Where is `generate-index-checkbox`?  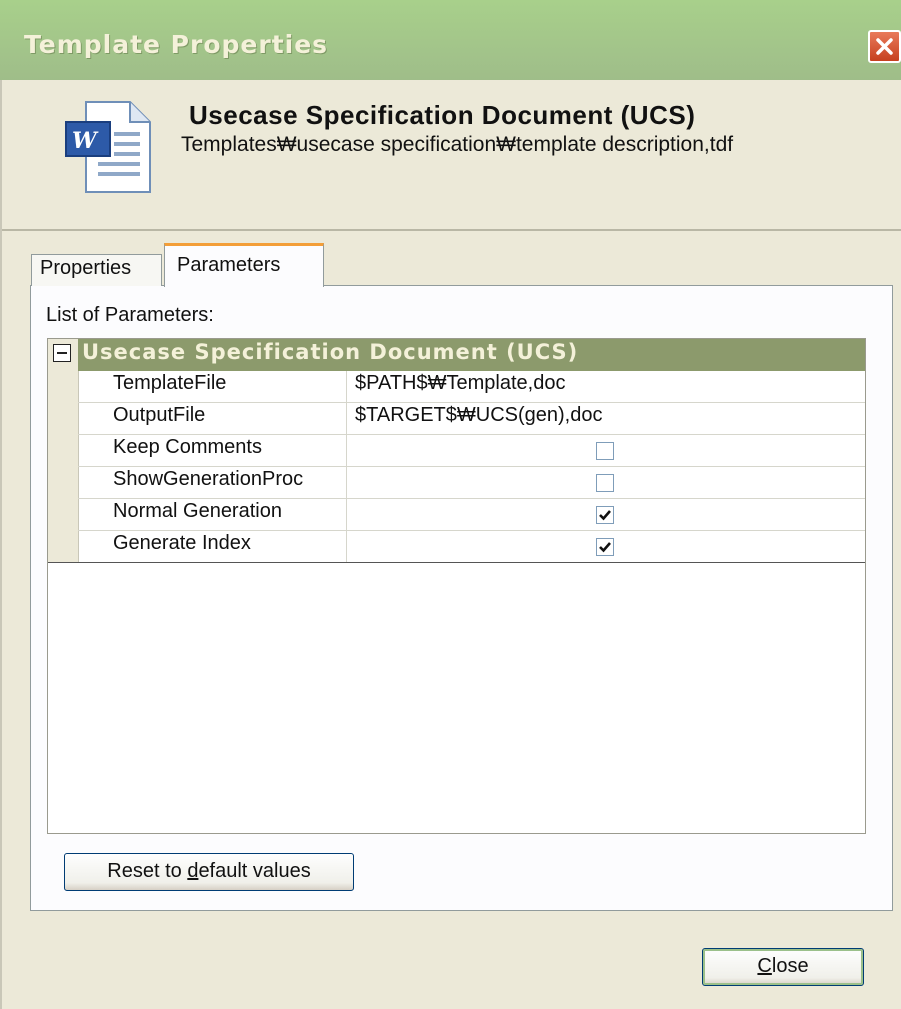
generate-index-checkbox is located at coordinates (605, 547).